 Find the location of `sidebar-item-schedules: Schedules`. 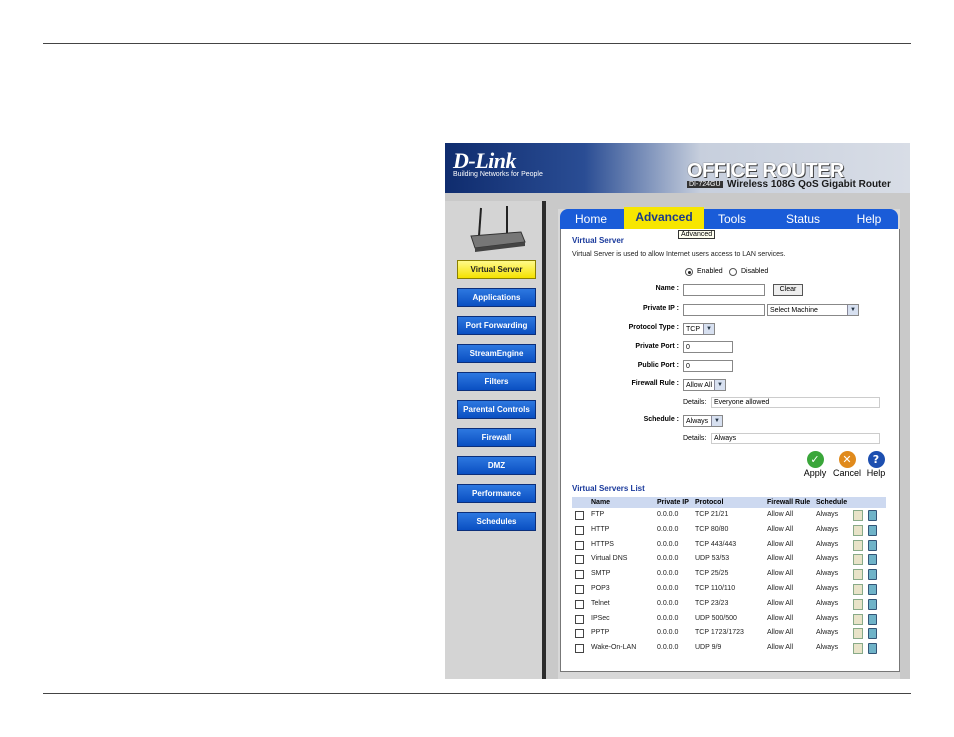

sidebar-item-schedules: Schedules is located at coordinates (496, 521).